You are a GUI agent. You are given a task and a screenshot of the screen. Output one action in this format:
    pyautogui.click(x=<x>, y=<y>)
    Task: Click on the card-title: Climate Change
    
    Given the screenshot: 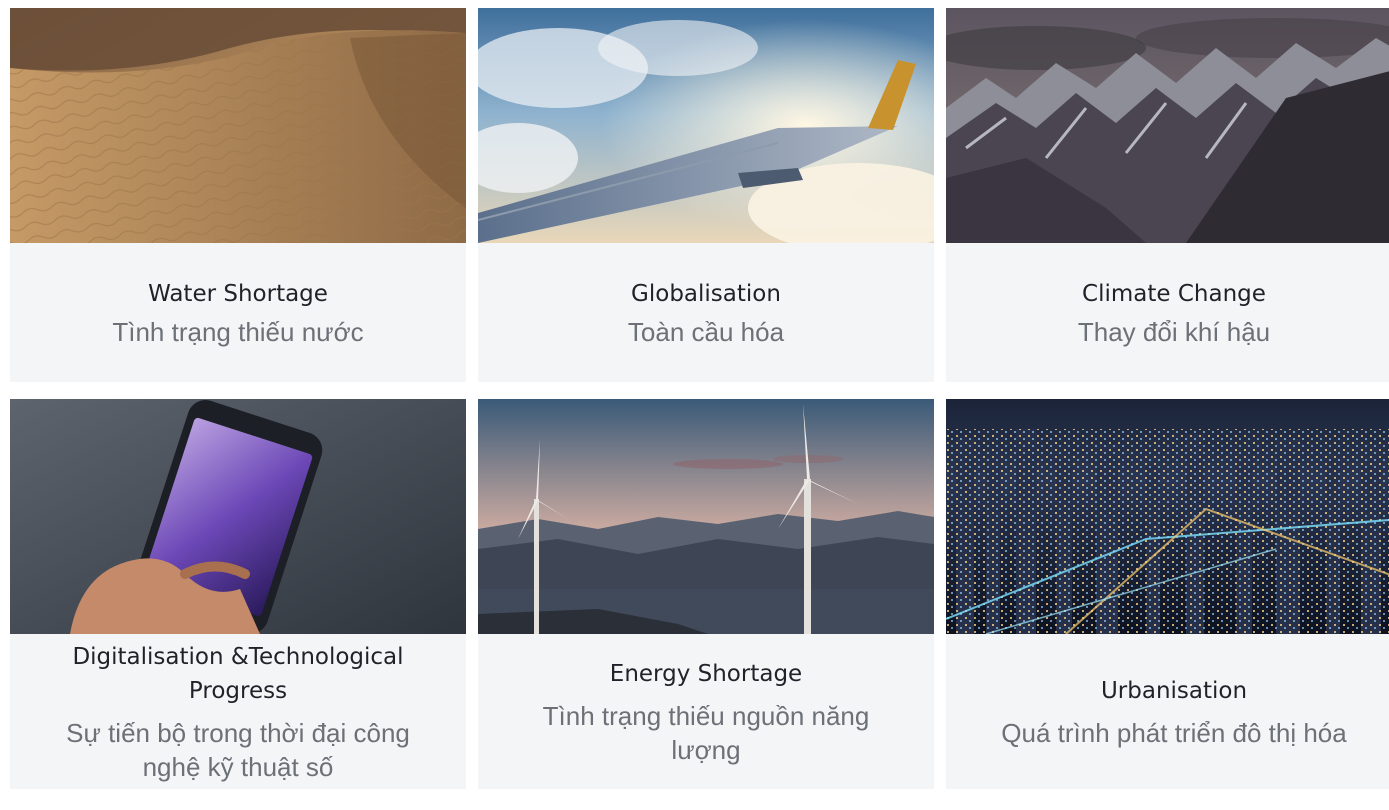 What is the action you would take?
    pyautogui.click(x=1174, y=293)
    